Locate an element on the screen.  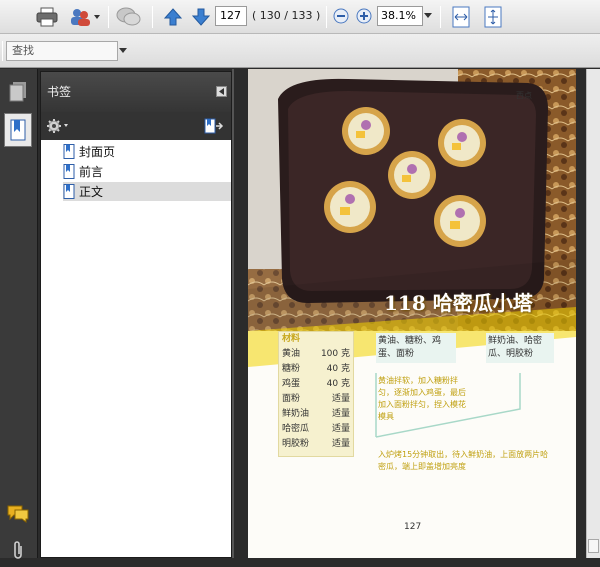
bookmark-label: 封面页 is located at coordinates (97, 152).